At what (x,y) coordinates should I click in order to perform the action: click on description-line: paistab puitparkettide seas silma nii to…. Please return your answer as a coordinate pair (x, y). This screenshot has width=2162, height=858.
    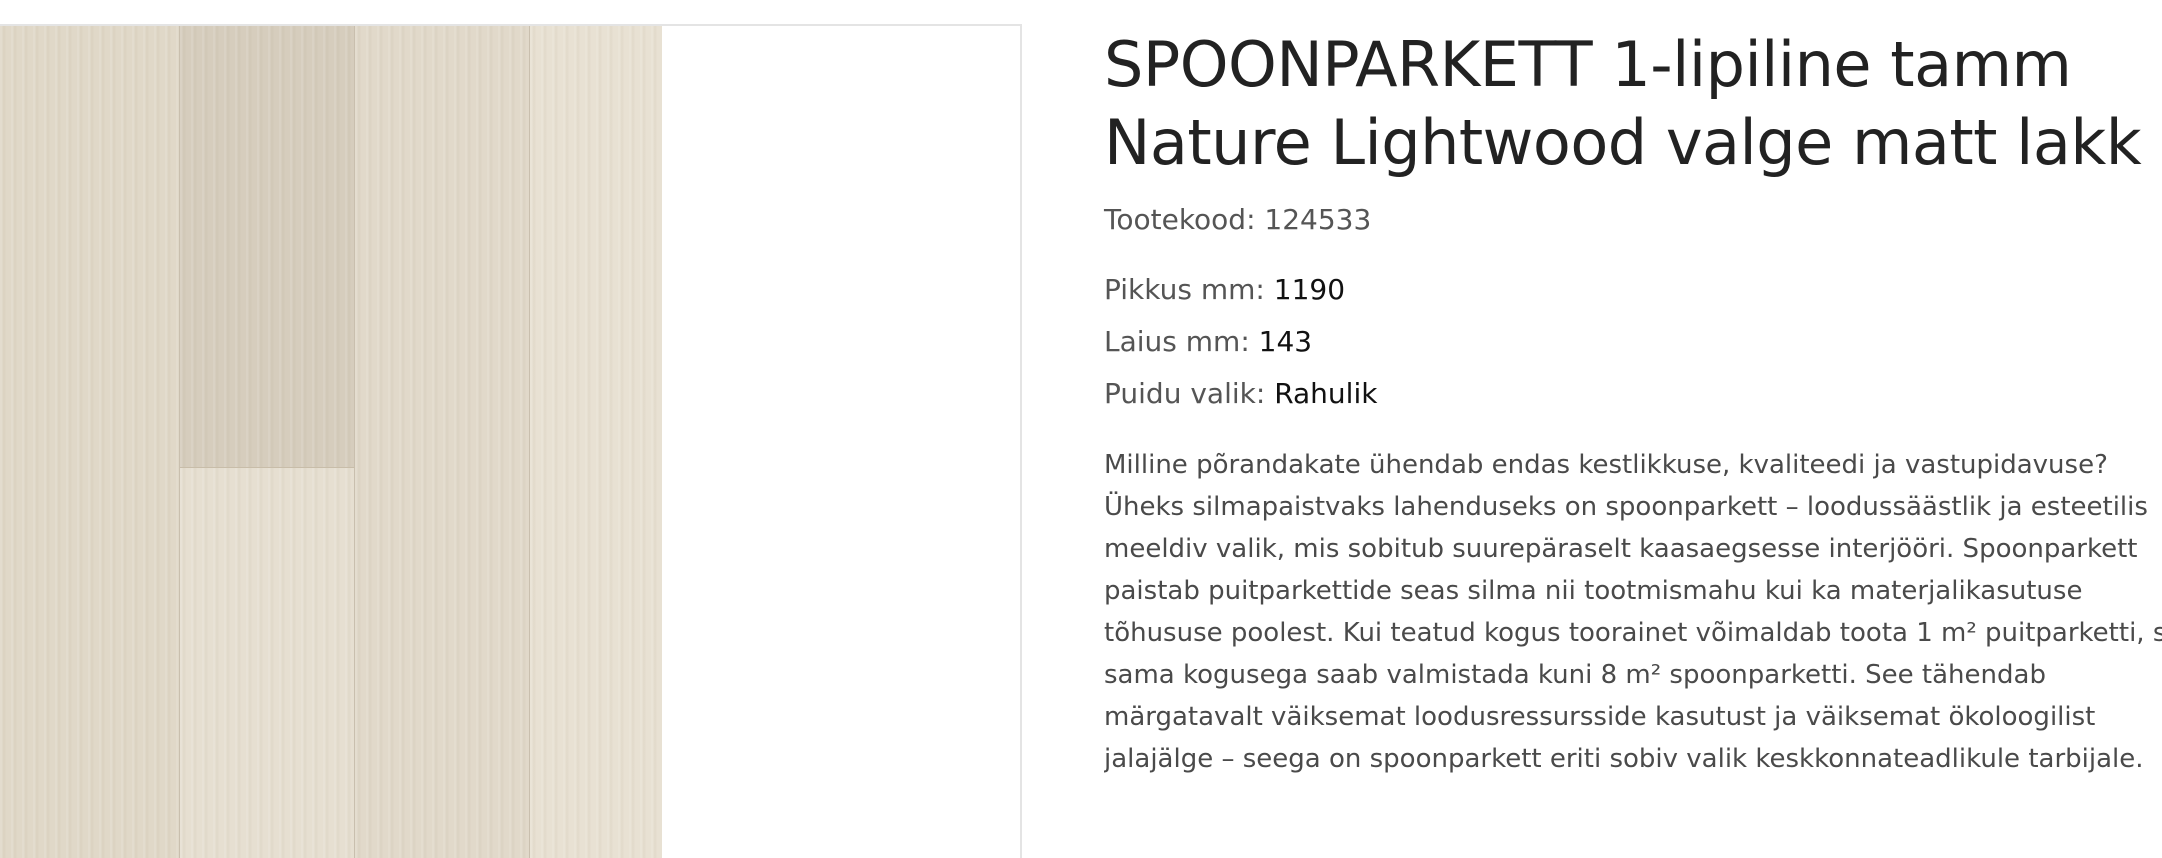
    Looking at the image, I should click on (1593, 591).